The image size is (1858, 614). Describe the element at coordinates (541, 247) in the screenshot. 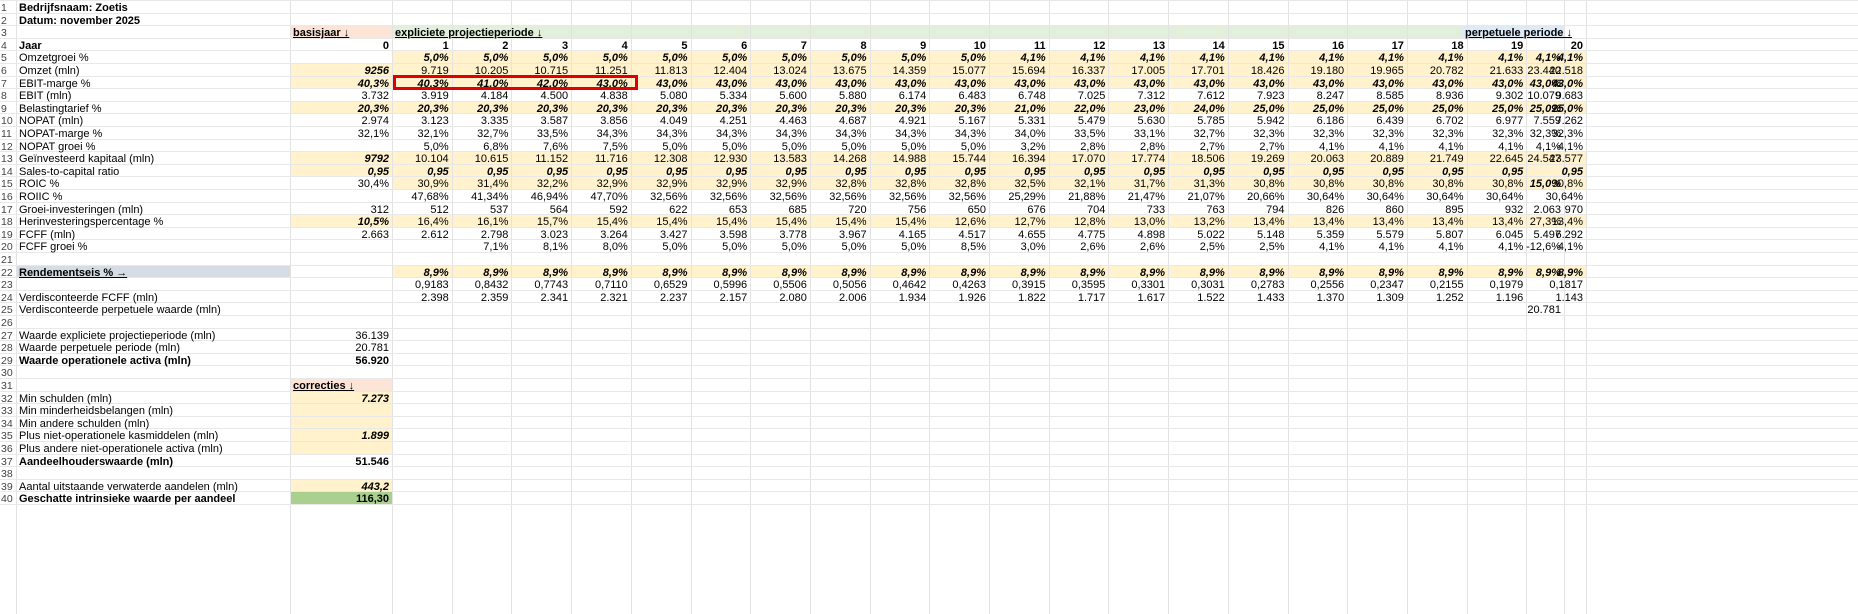

I see `projection-value: 8,1%` at that location.